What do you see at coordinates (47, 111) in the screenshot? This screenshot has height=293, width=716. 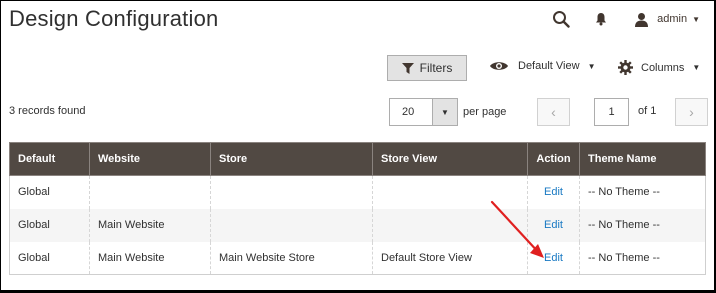 I see `records-count: 3 records found` at bounding box center [47, 111].